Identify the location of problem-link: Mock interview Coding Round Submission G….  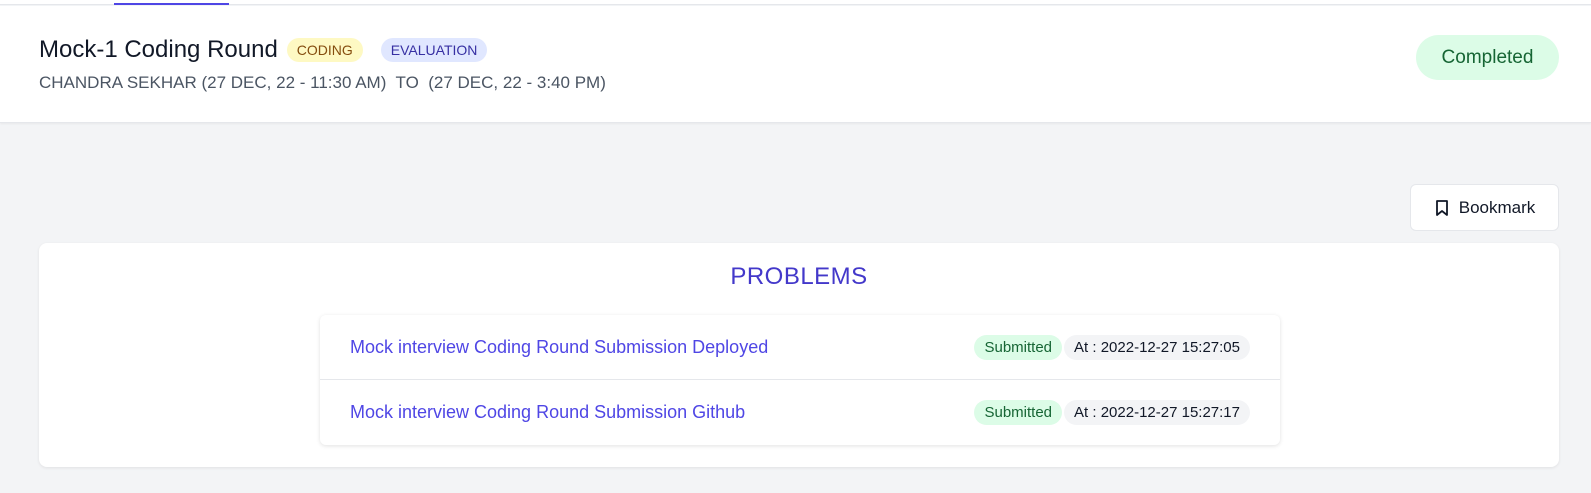
(662, 412).